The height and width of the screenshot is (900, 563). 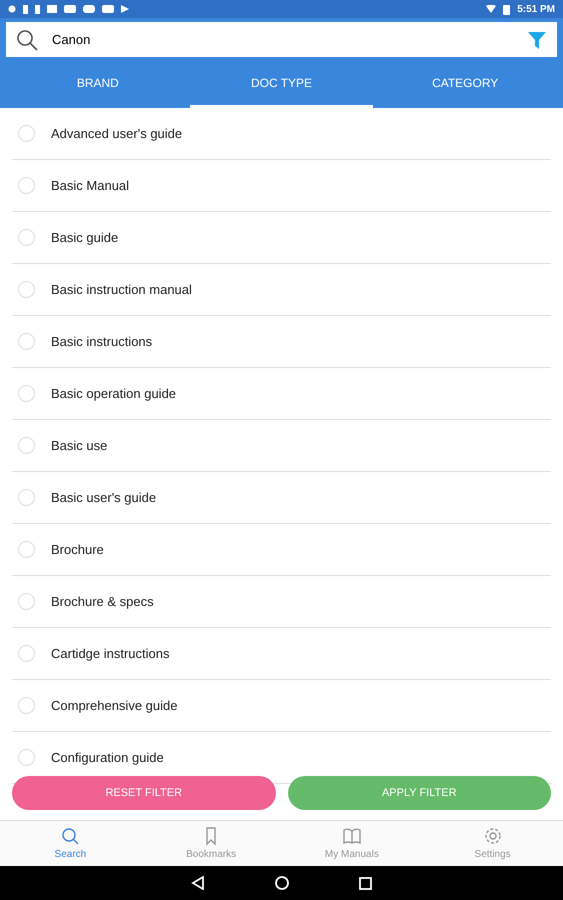 I want to click on book-icon, so click(x=352, y=836).